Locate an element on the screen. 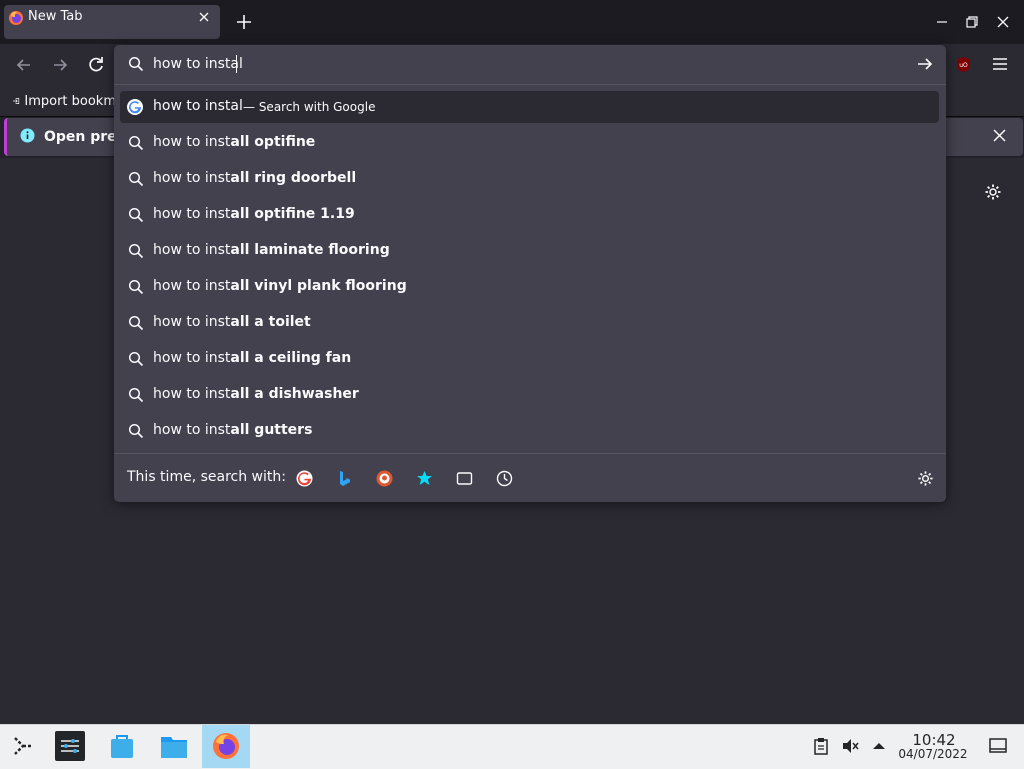 Image resolution: width=1024 pixels, height=769 pixels. suggestion-row: how to install a toilet is located at coordinates (529, 323).